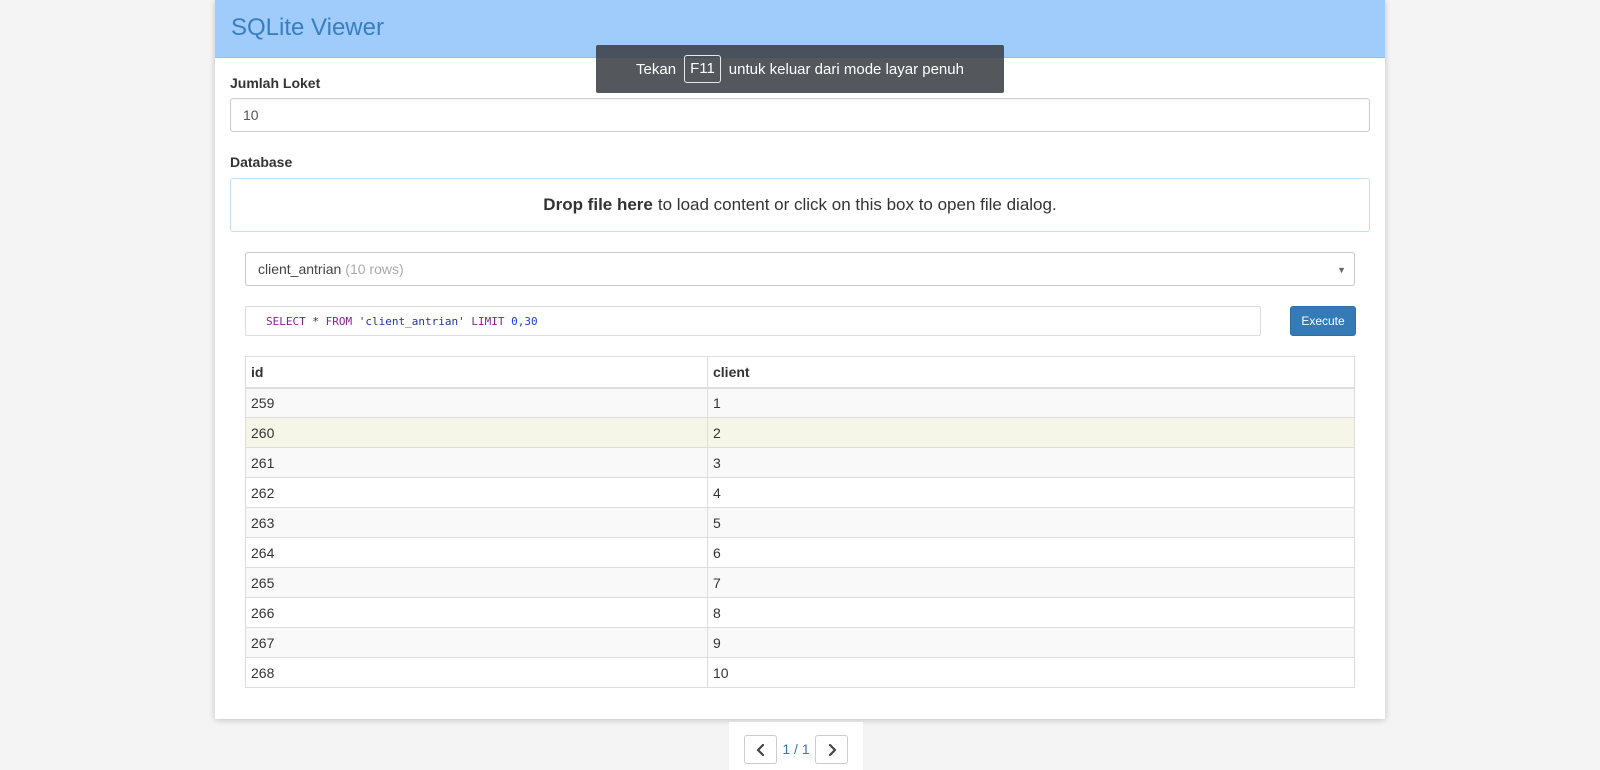 This screenshot has width=1600, height=770. Describe the element at coordinates (1031, 552) in the screenshot. I see `table-cell-client: 6` at that location.